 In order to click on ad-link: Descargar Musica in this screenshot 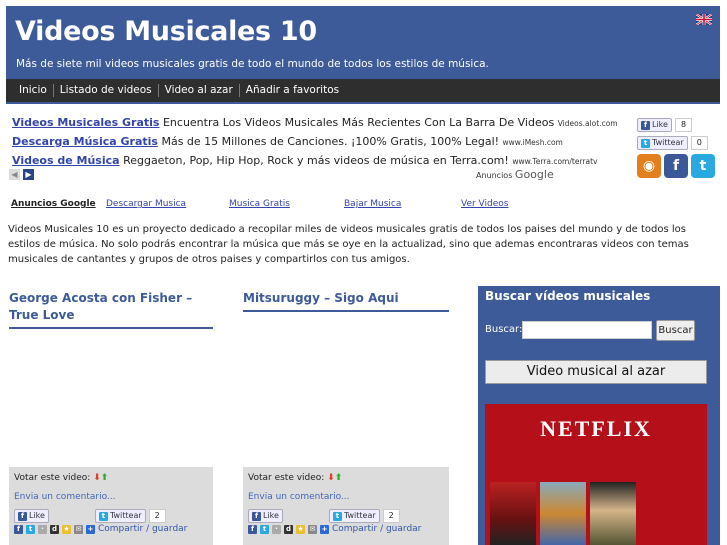, I will do `click(167, 204)`.